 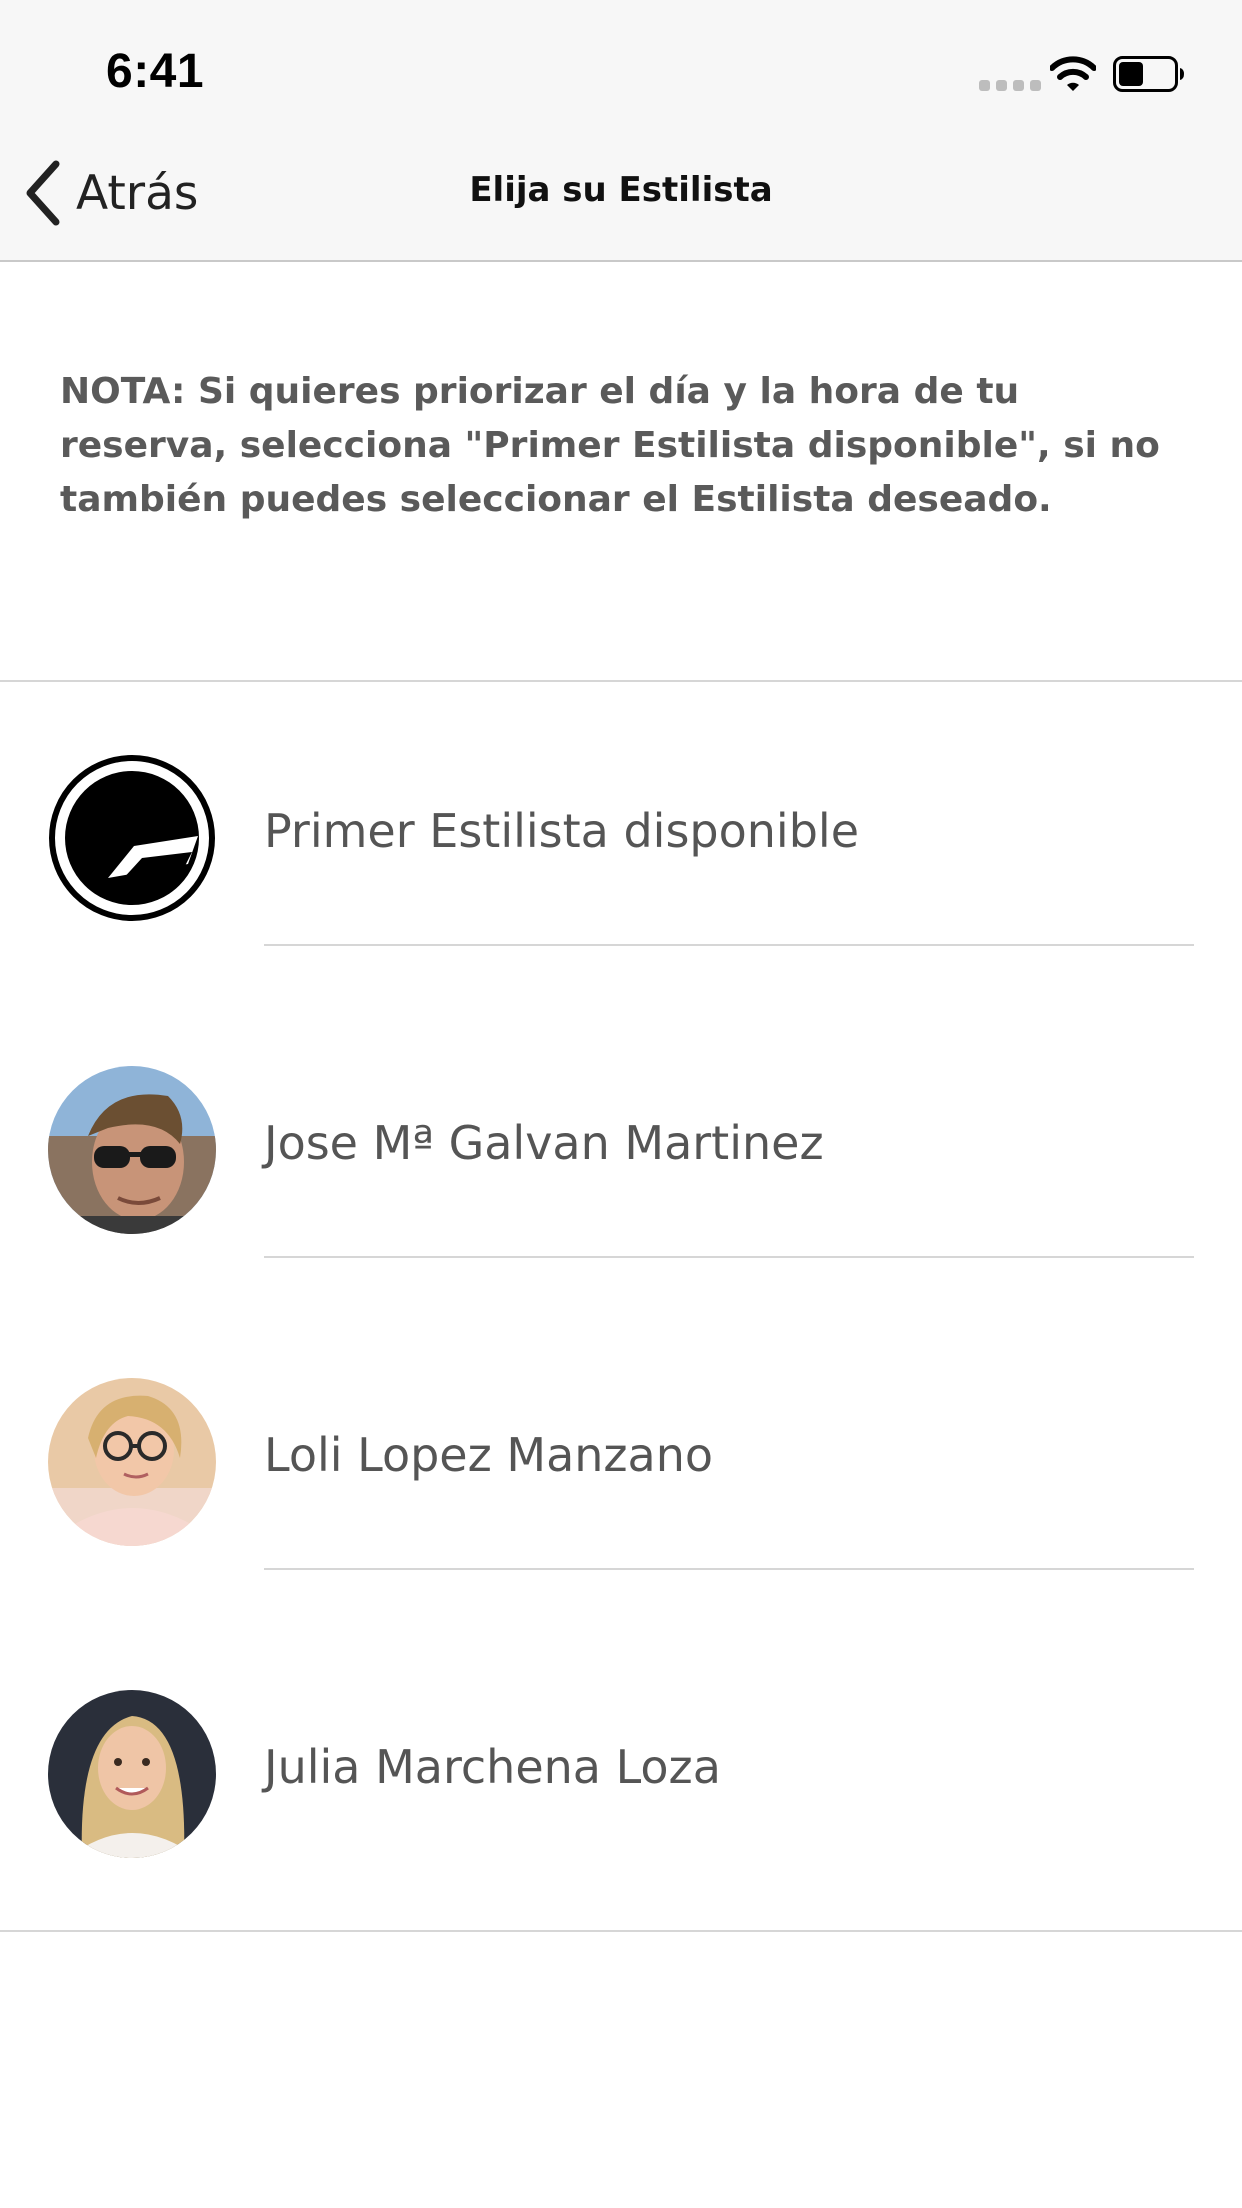 I want to click on divider, so click(x=621, y=1931).